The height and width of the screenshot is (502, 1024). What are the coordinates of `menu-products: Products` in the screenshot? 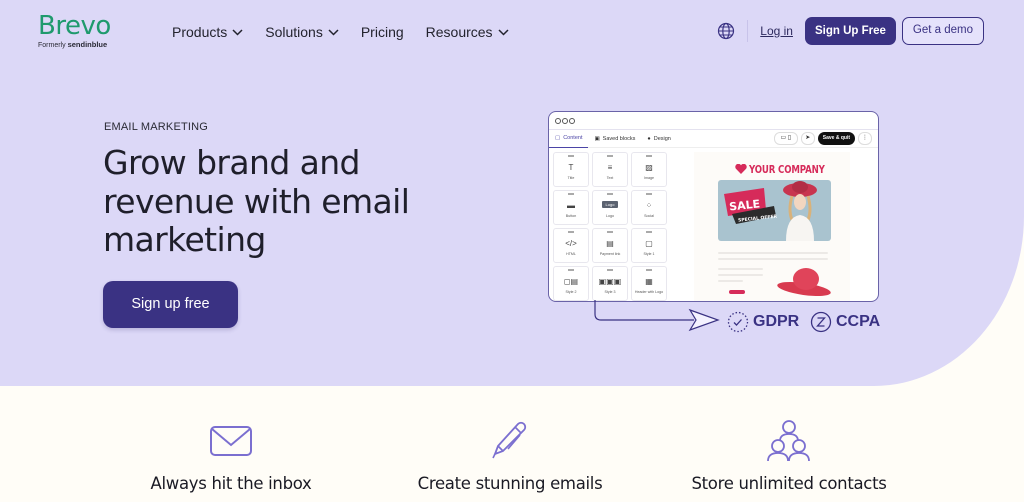 It's located at (207, 32).